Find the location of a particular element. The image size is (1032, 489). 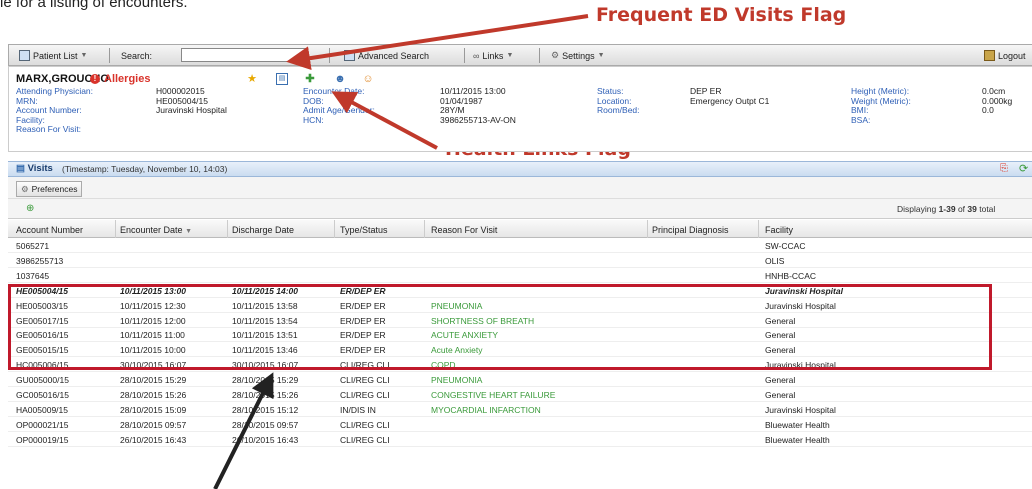

table-cell: PNEUMONIA is located at coordinates (457, 380).